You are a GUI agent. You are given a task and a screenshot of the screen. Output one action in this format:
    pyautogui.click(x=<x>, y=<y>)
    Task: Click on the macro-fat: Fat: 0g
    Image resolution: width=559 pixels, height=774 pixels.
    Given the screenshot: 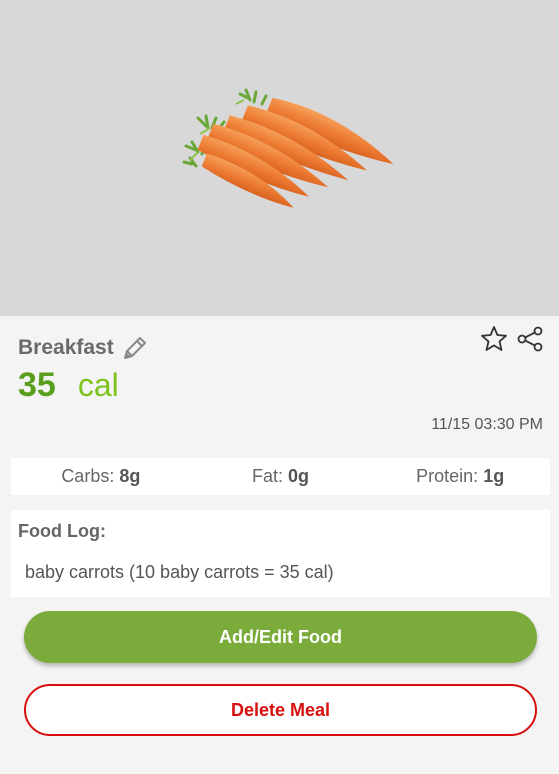 What is the action you would take?
    pyautogui.click(x=281, y=476)
    